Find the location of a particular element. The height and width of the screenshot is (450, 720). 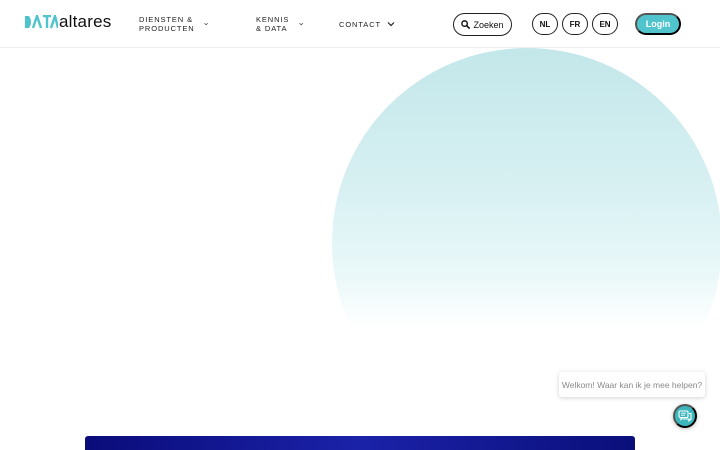

brand-wordmark: altares is located at coordinates (85, 21).